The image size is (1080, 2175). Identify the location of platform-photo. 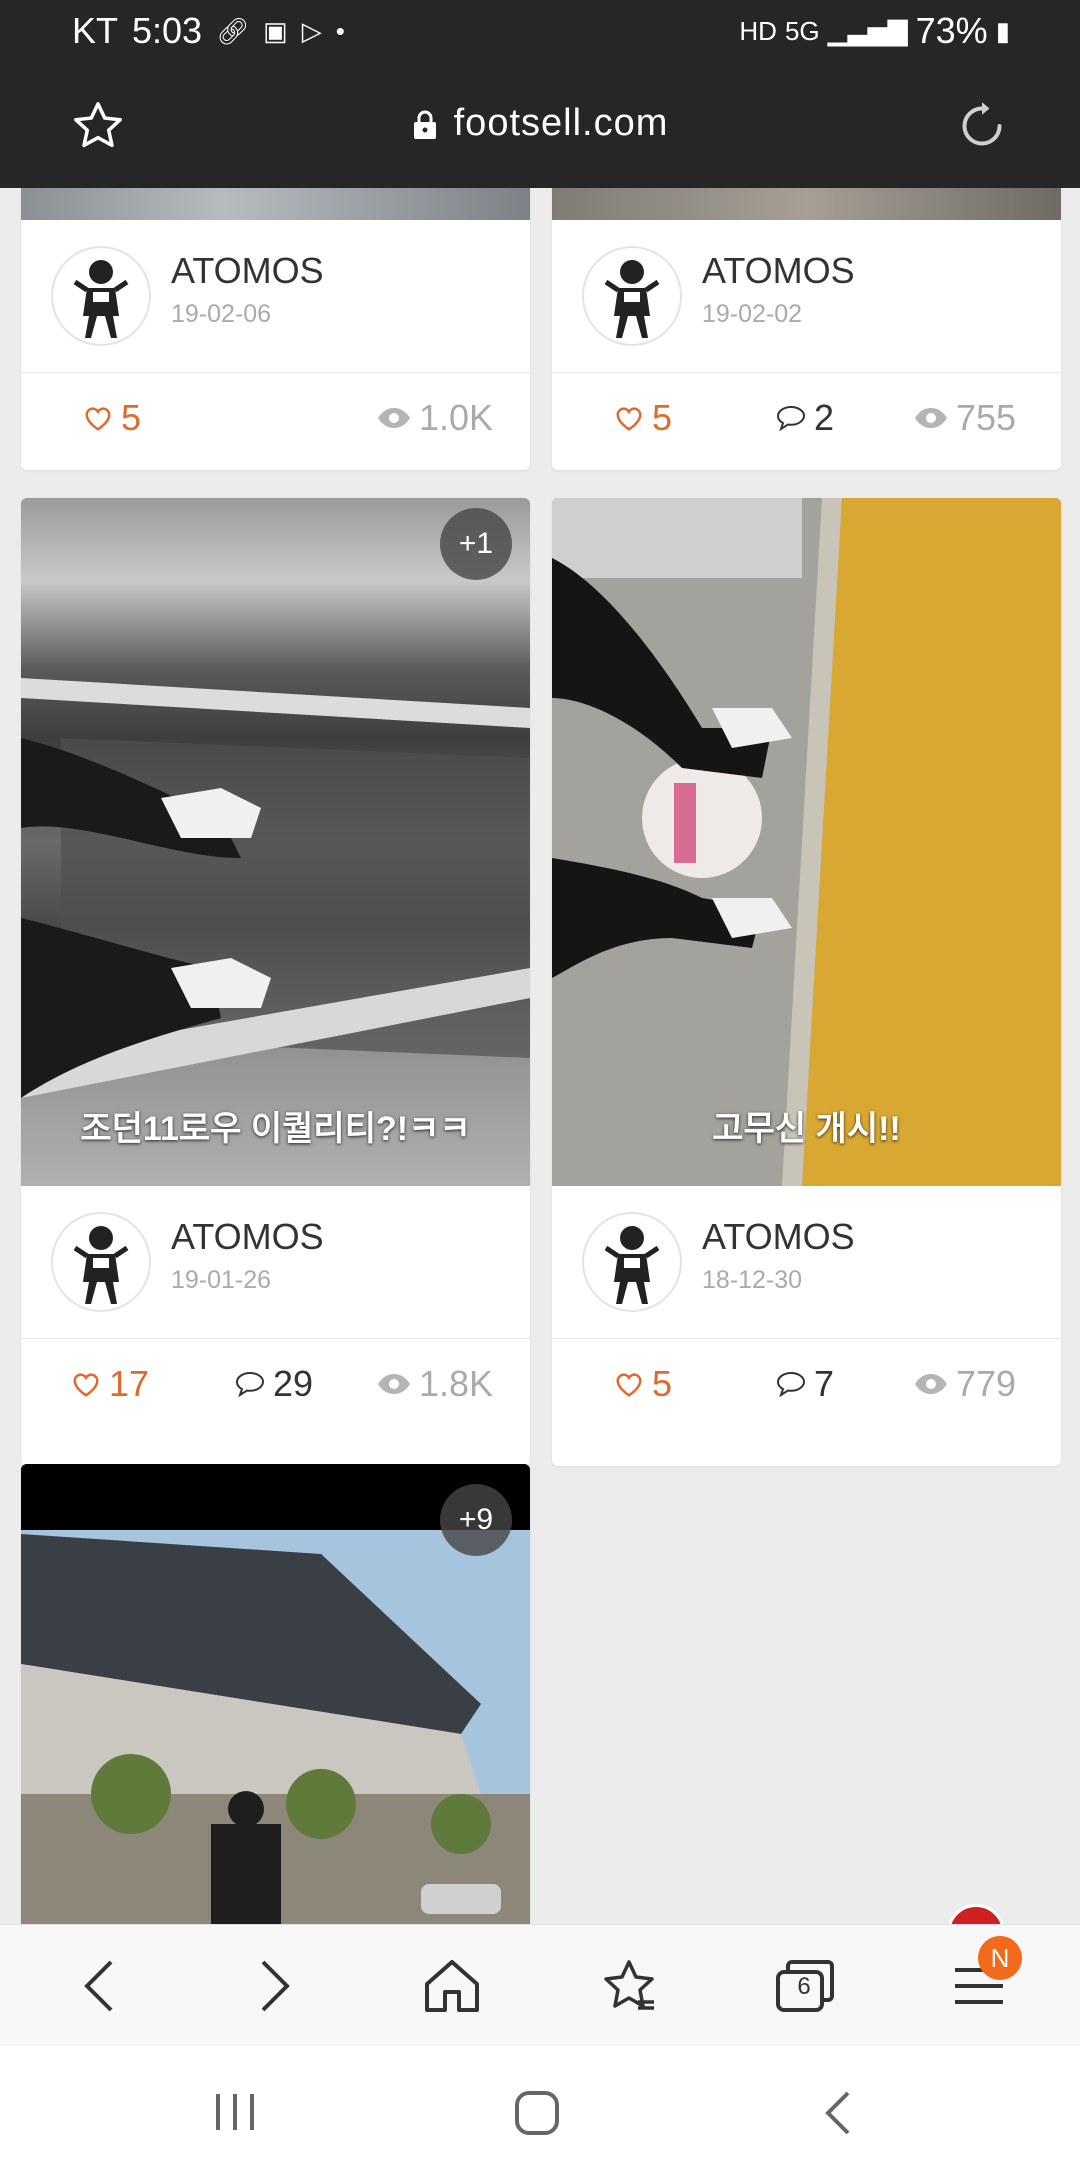
(806, 842).